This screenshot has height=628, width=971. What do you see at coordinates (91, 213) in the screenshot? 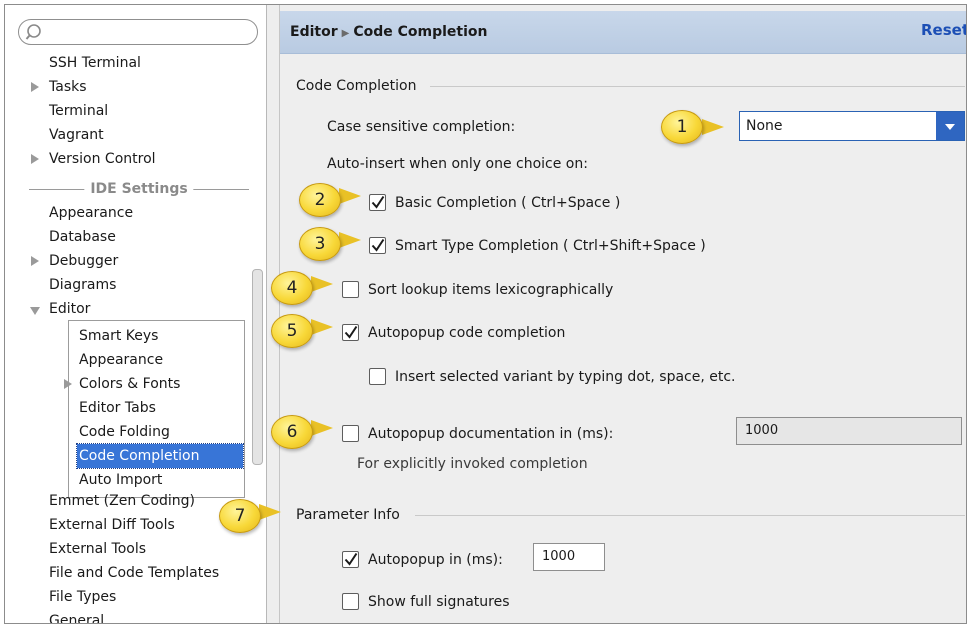
I see `tree-item-appearance: Appearance` at bounding box center [91, 213].